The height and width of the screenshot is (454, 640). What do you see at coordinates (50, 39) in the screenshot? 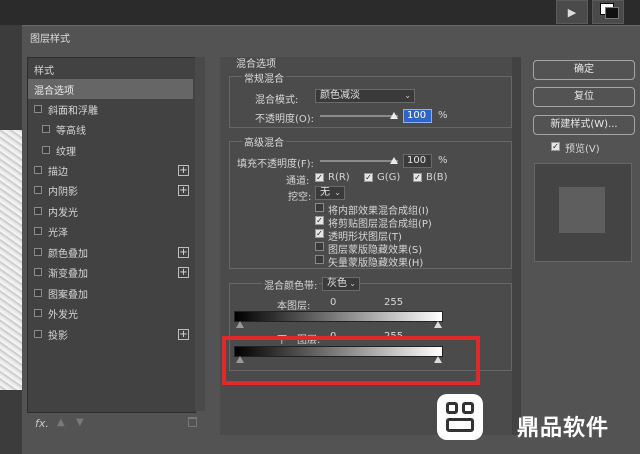
I see `dialog-title: 图层样式` at bounding box center [50, 39].